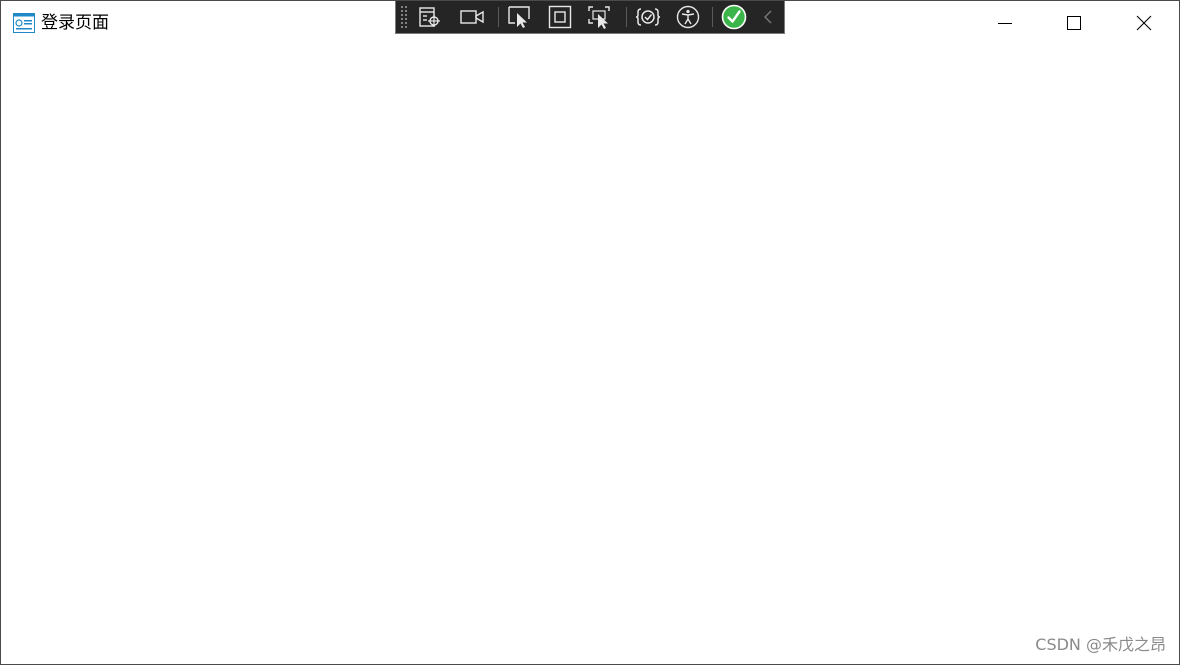  I want to click on toolbar-grip, so click(404, 17).